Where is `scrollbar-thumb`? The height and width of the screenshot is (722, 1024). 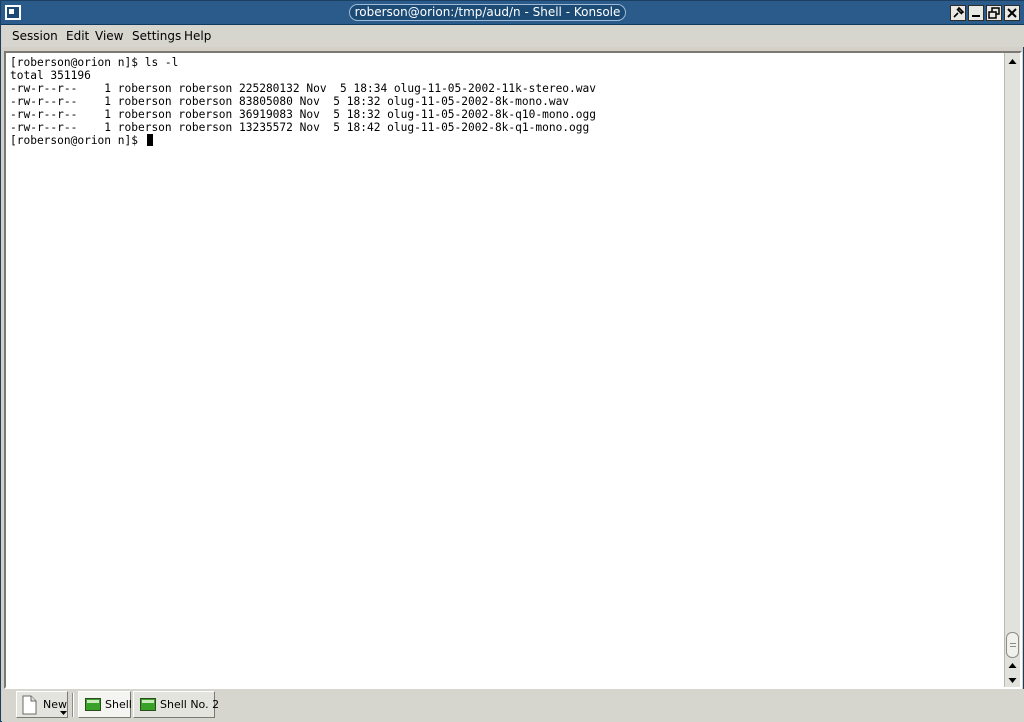 scrollbar-thumb is located at coordinates (1012, 645).